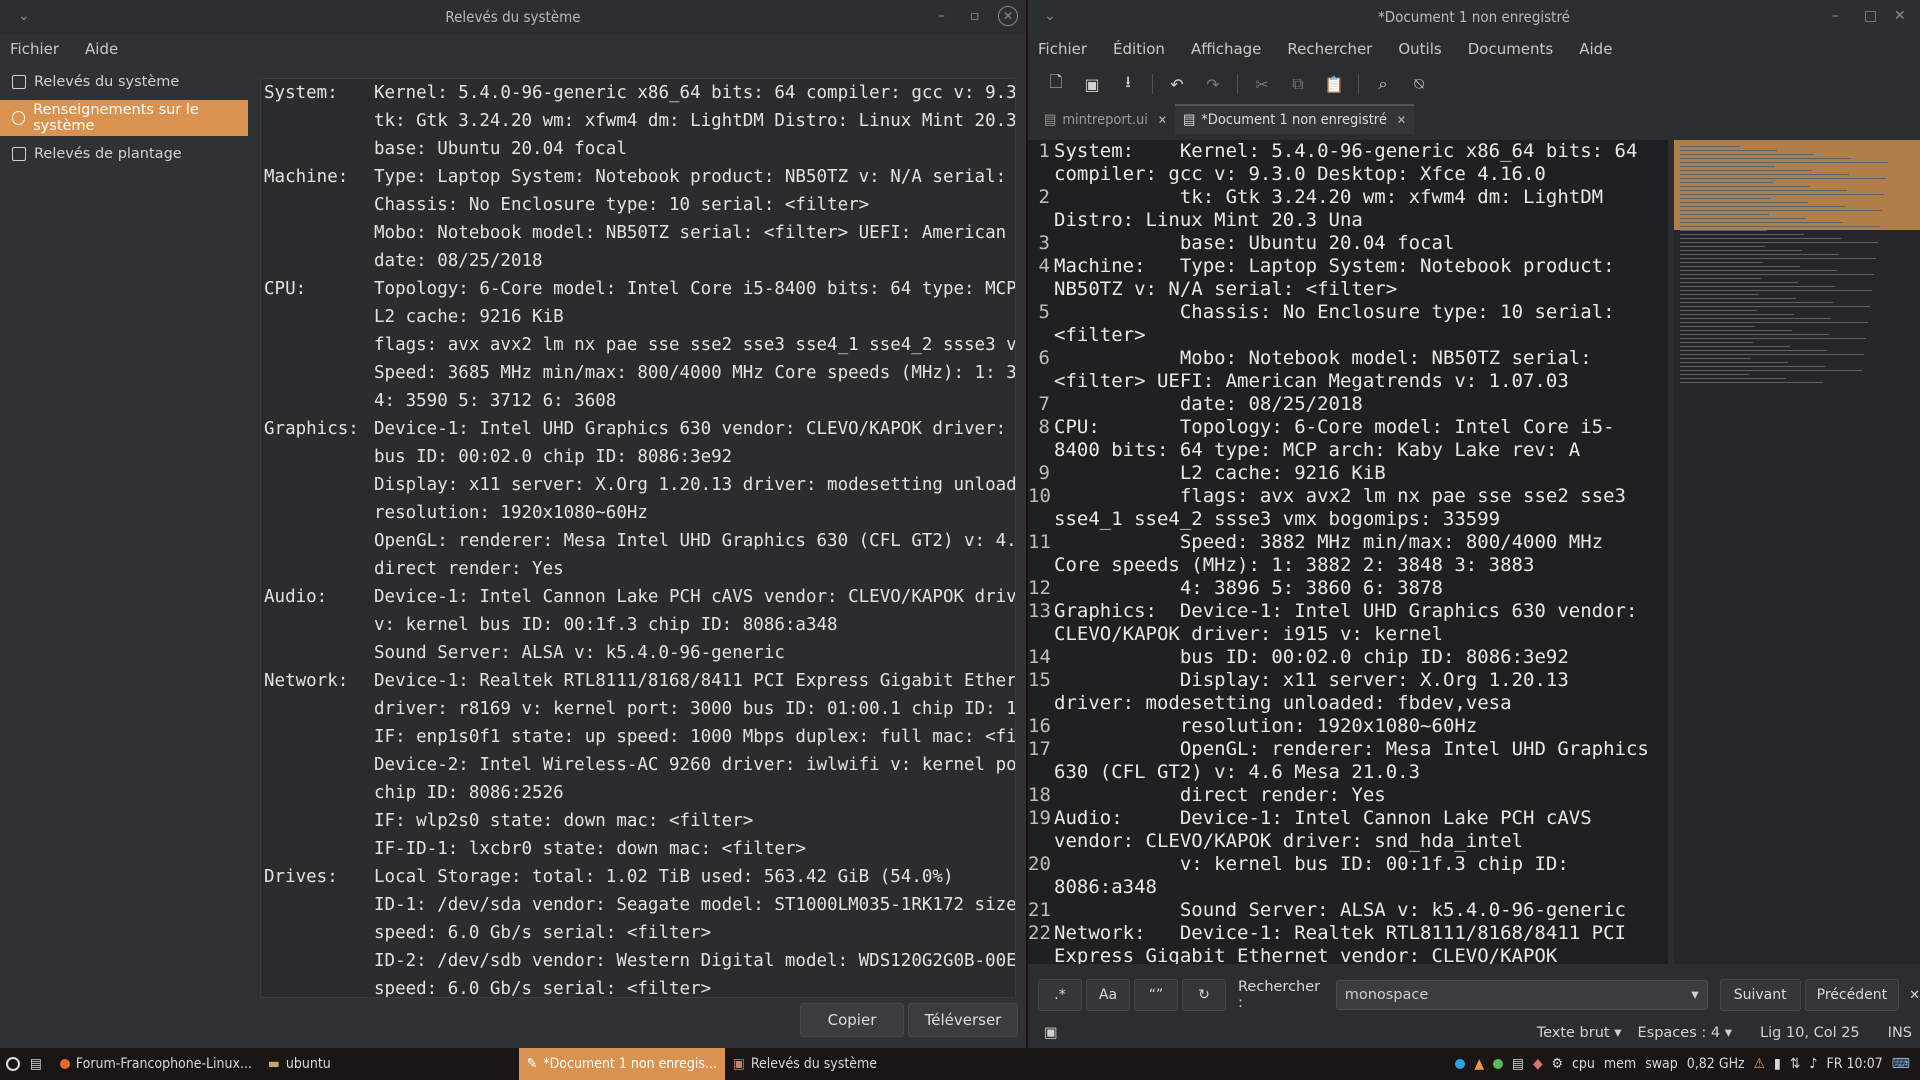 The image size is (1920, 1080). Describe the element at coordinates (852, 1020) in the screenshot. I see `copy-button: Copier` at that location.